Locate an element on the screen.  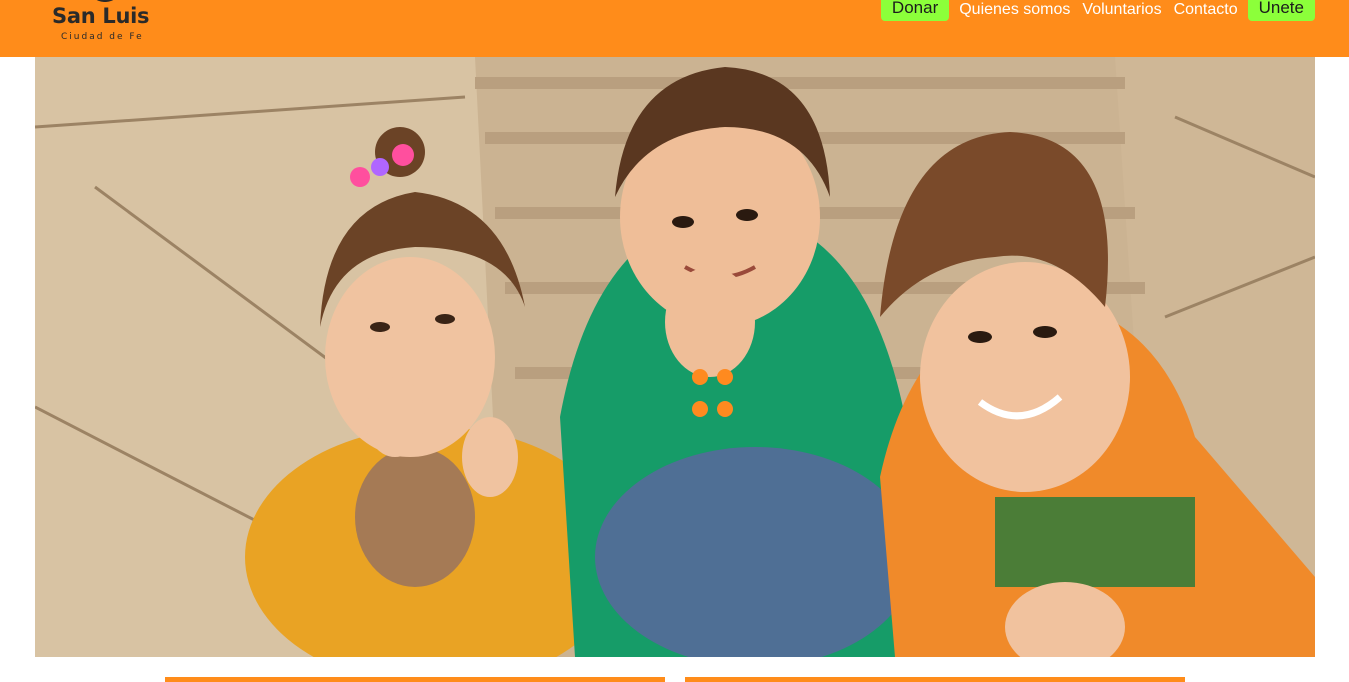
donate-button: Donar is located at coordinates (915, 10).